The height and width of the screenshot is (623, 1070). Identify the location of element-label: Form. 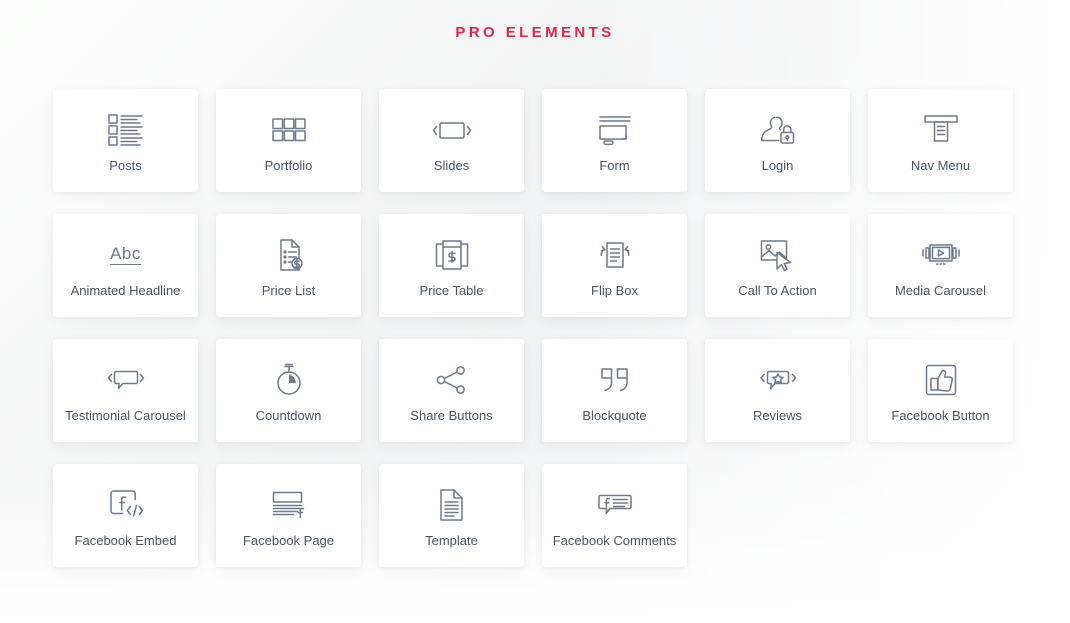
(614, 165).